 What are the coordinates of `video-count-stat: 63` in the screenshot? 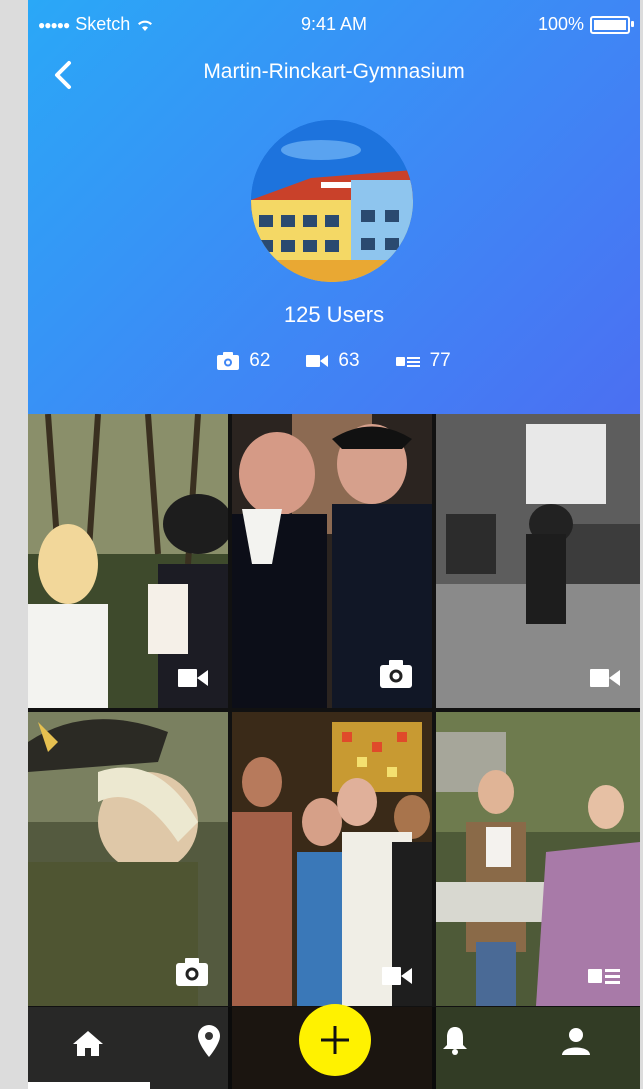 It's located at (333, 361).